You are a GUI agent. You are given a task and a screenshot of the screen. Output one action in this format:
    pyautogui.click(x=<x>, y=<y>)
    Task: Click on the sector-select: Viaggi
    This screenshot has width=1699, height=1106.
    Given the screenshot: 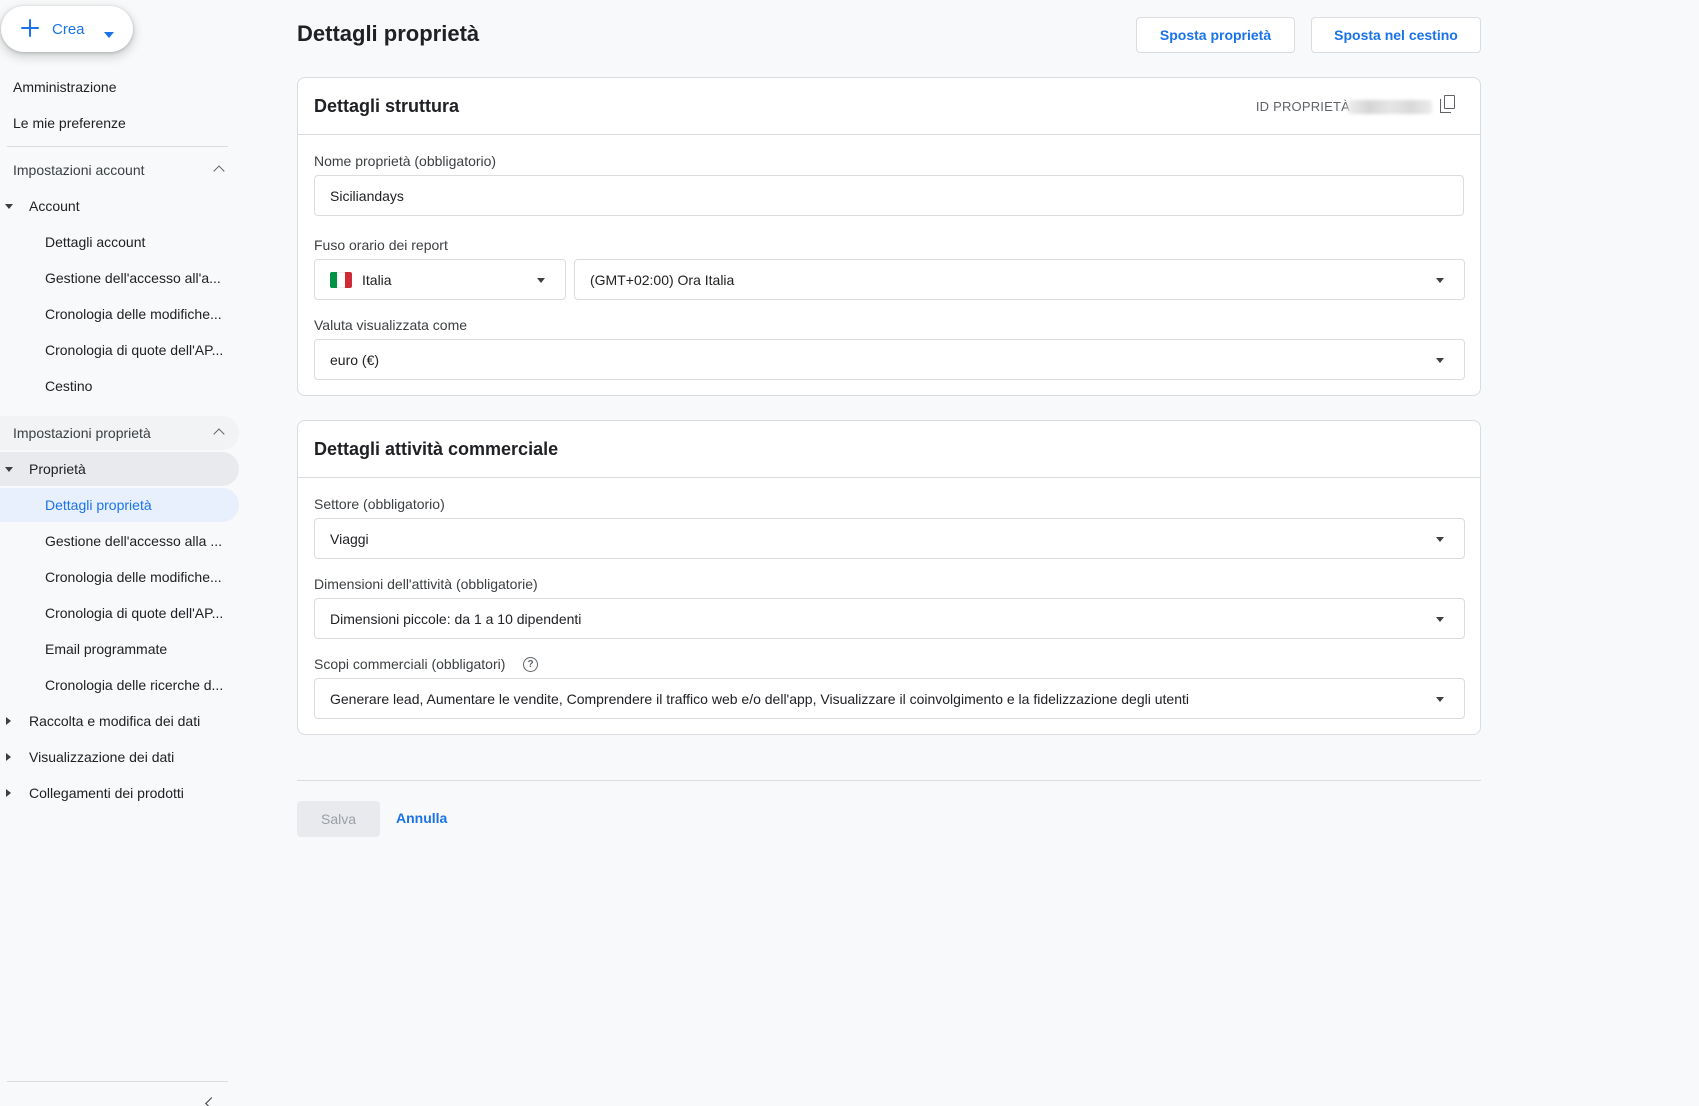 What is the action you would take?
    pyautogui.click(x=889, y=538)
    